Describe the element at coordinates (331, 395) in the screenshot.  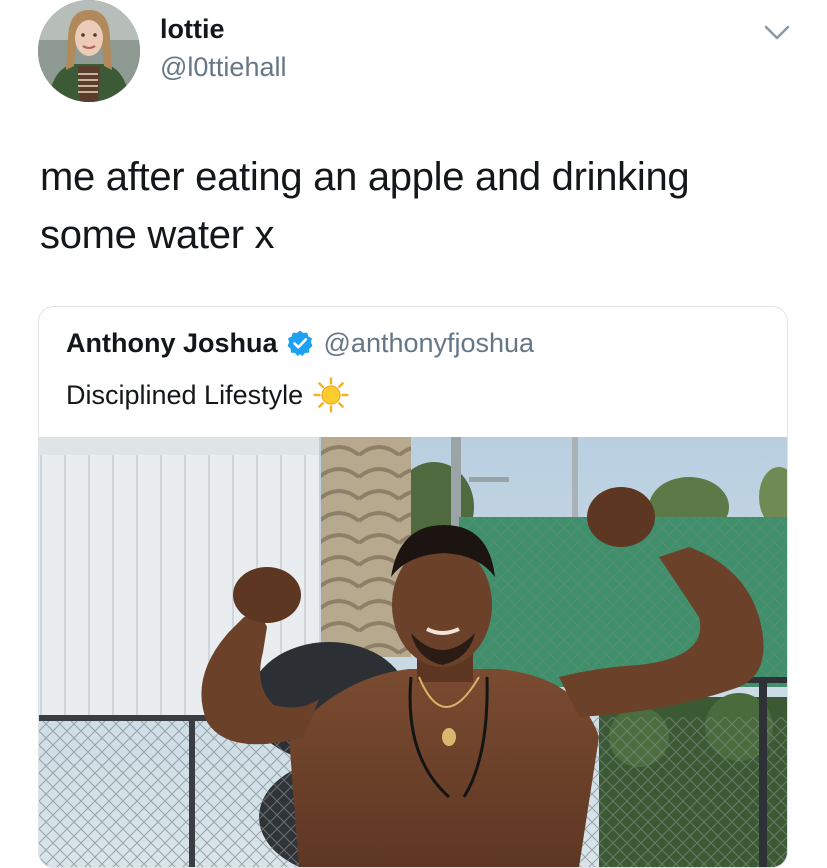
I see `sun-icon` at that location.